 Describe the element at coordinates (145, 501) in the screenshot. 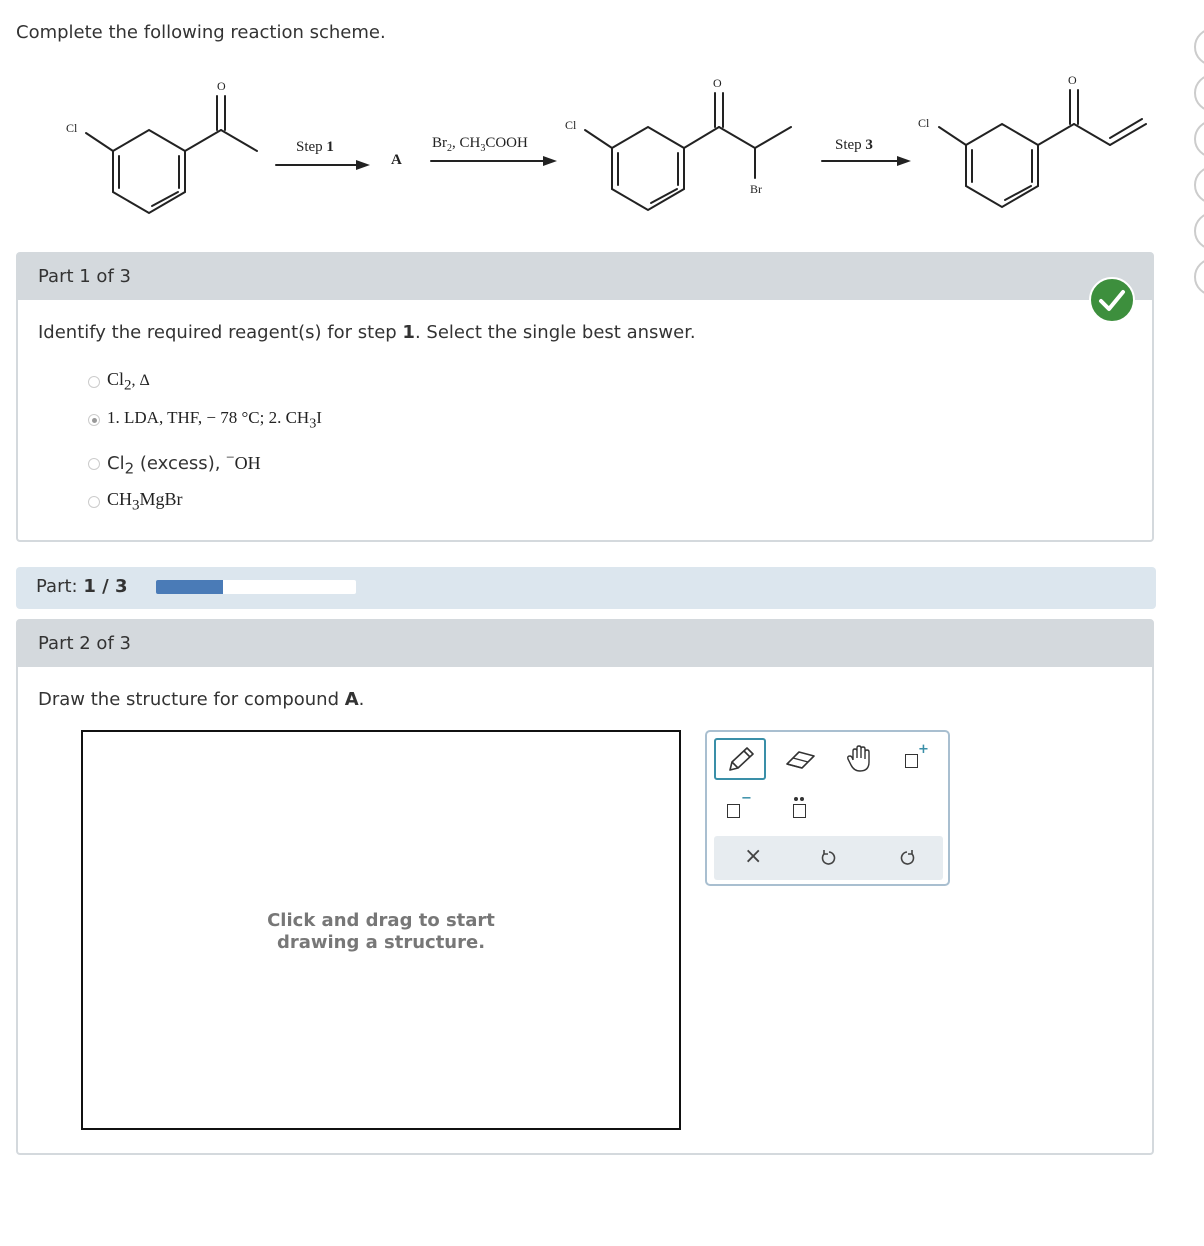

I see `option-4-label: CH3MgBr` at that location.